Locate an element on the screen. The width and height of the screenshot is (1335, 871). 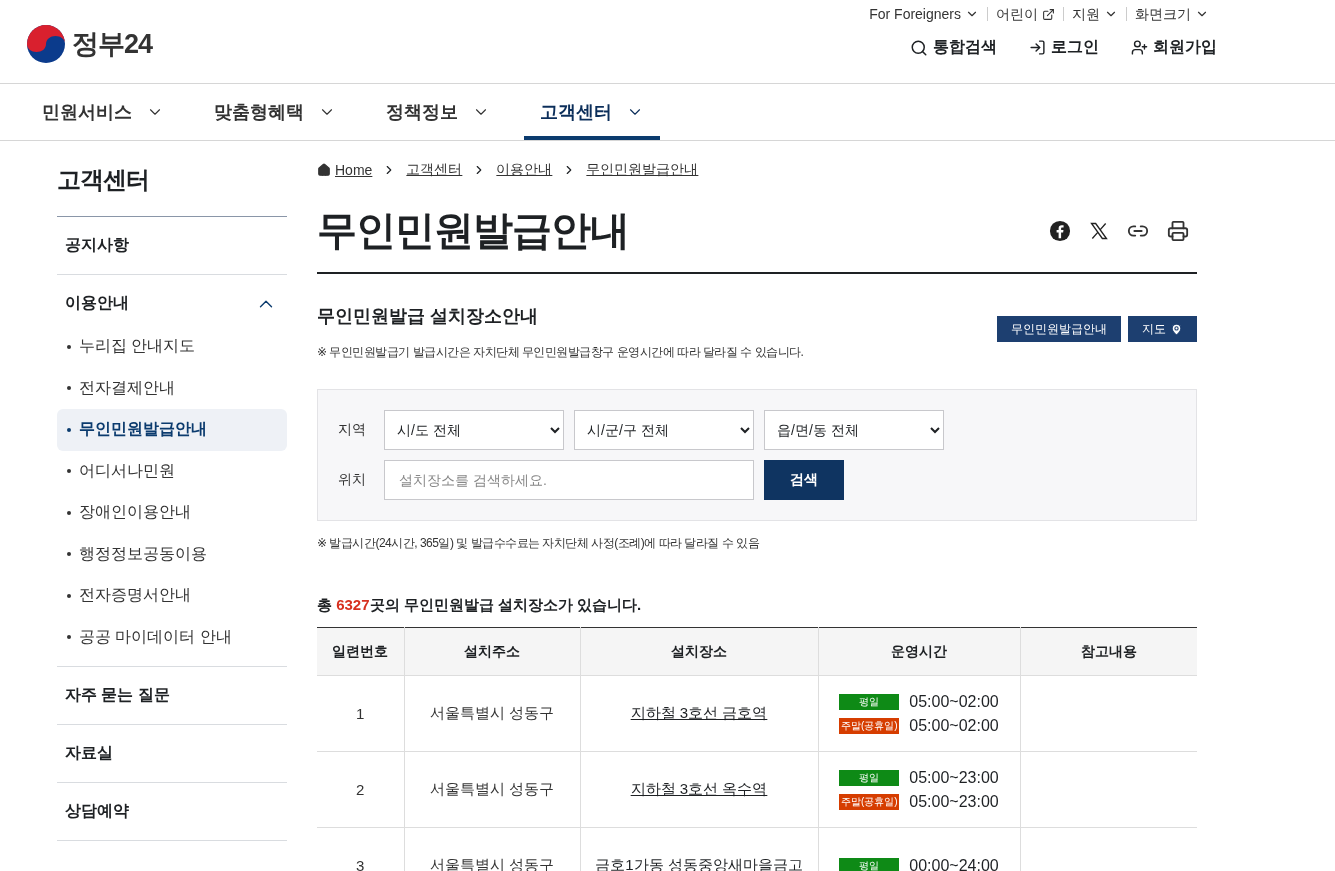
nav-tab: 민원서비스 is located at coordinates (103, 112).